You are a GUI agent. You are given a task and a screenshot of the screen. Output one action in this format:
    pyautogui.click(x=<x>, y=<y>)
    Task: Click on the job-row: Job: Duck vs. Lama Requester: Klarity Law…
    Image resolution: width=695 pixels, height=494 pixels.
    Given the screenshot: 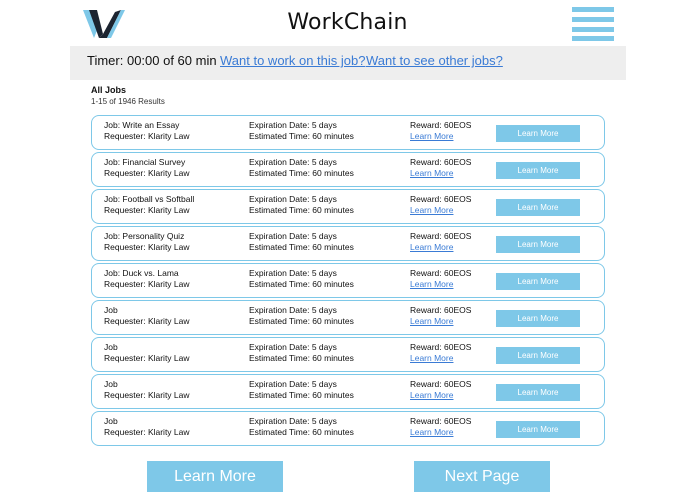 What is the action you would take?
    pyautogui.click(x=348, y=280)
    